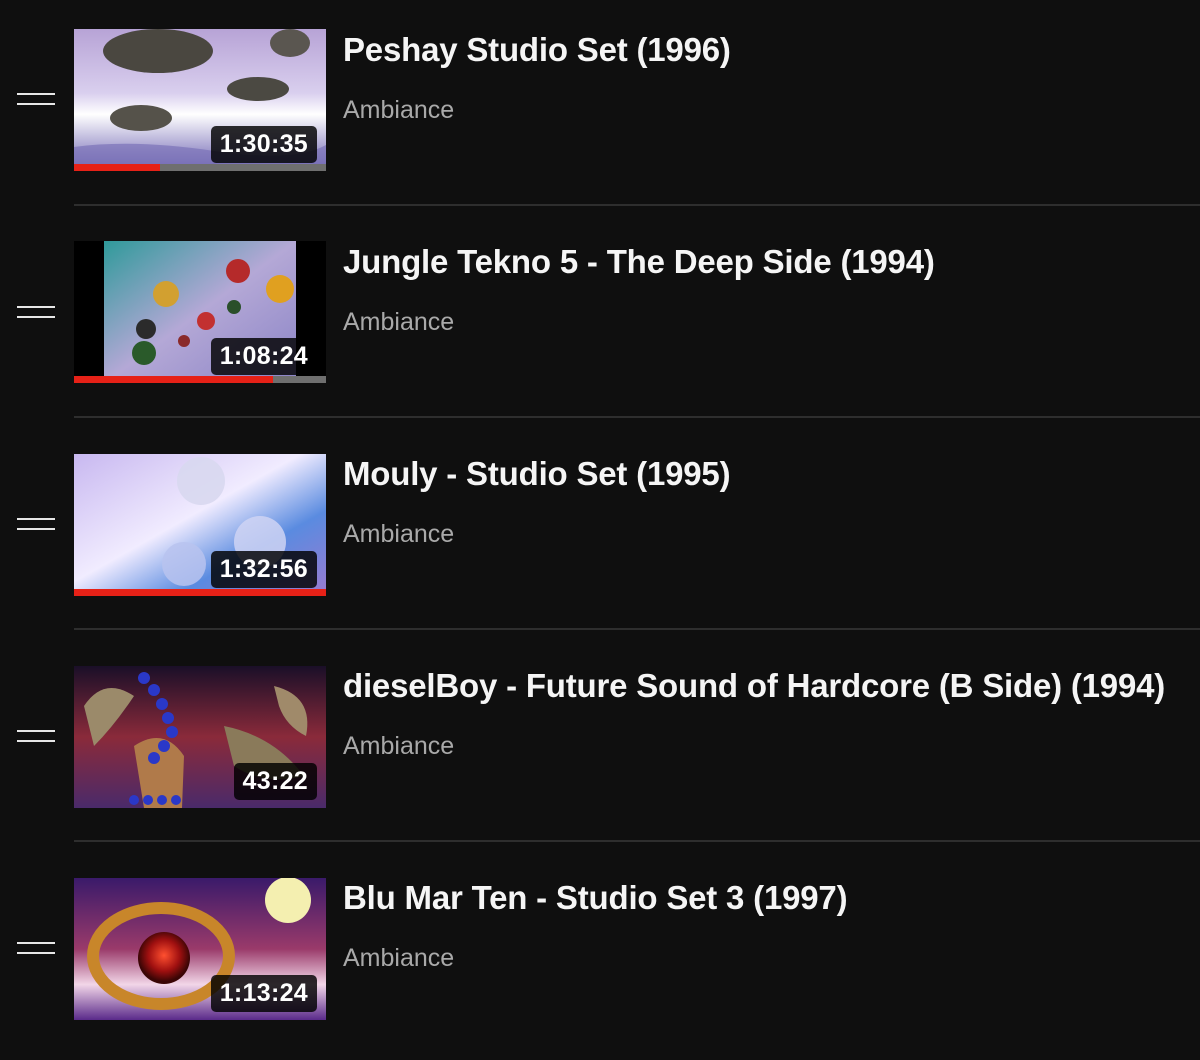 The width and height of the screenshot is (1200, 1060). Describe the element at coordinates (200, 312) in the screenshot. I see `video-thumbnail: 1:08:24` at that location.